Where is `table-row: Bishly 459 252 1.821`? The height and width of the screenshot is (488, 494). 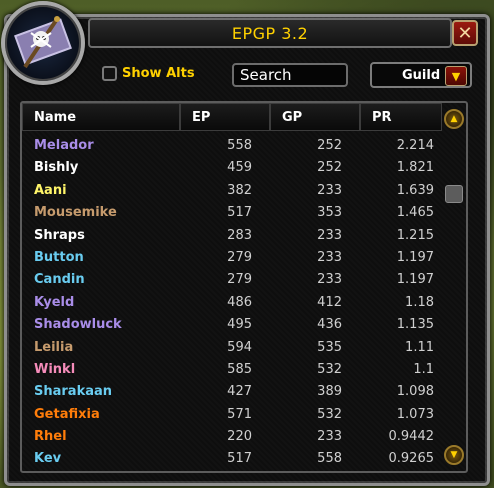 table-row: Bishly 459 252 1.821 is located at coordinates (232, 169).